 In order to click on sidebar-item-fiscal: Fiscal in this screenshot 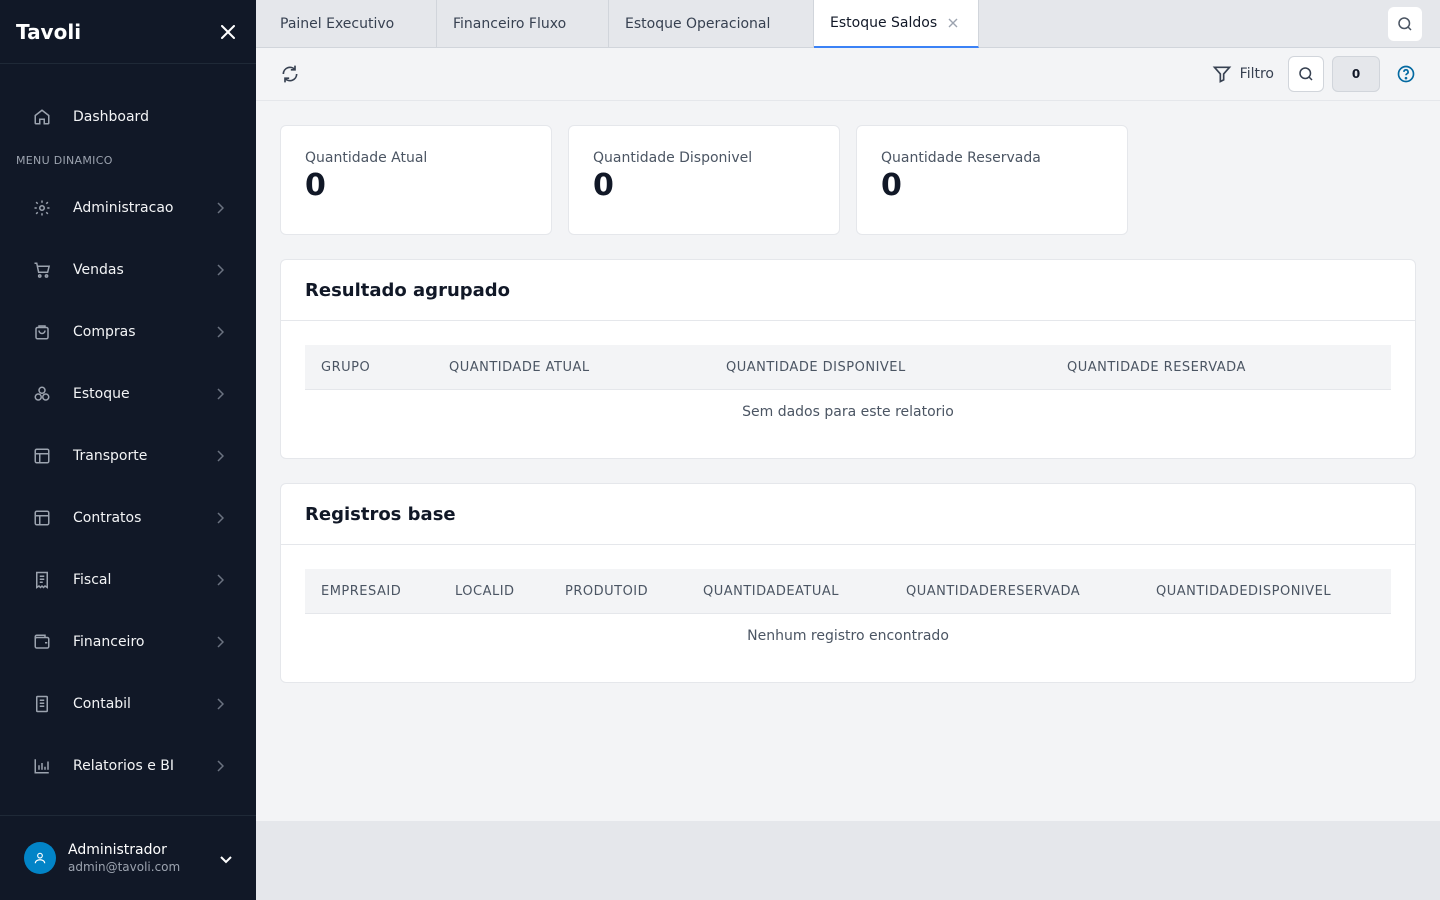, I will do `click(128, 580)`.